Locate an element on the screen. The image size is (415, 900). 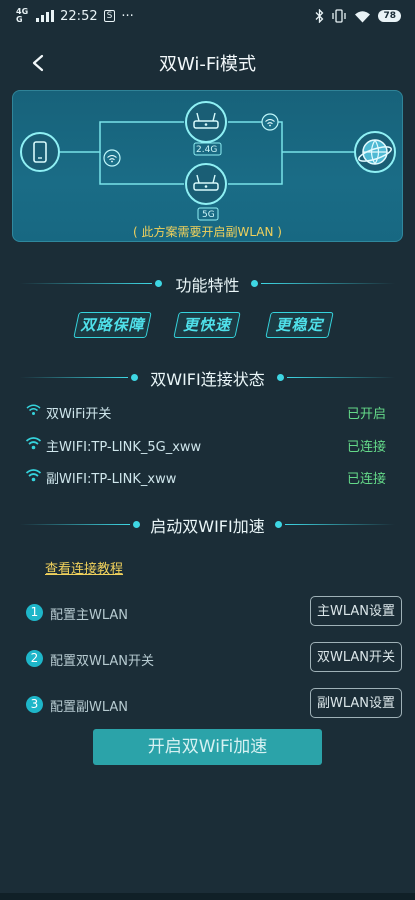
feature-badge: 更快速 is located at coordinates (207, 325).